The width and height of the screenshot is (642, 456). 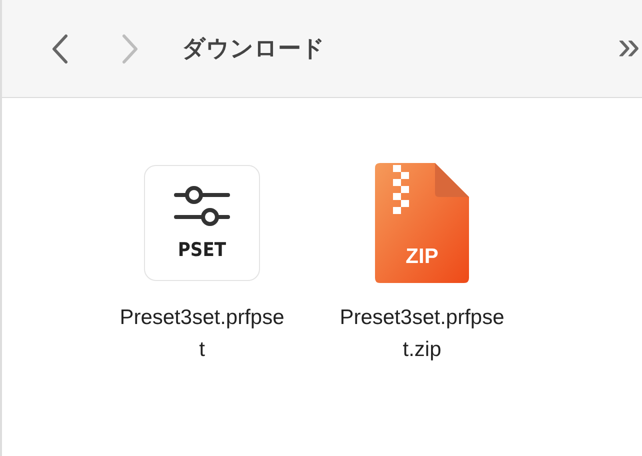 What do you see at coordinates (202, 223) in the screenshot?
I see `preset-file-icon: PSET` at bounding box center [202, 223].